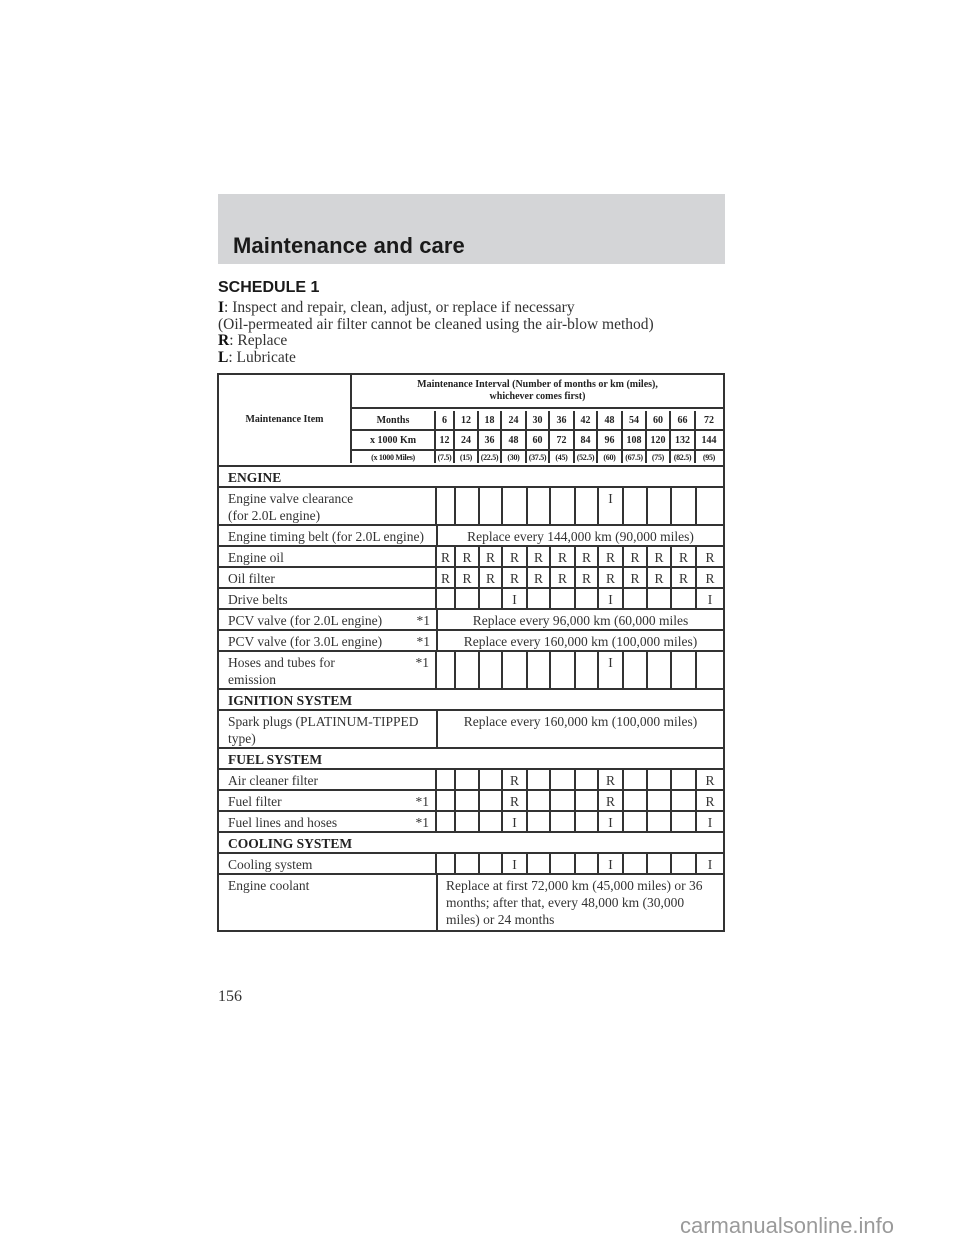 Image resolution: width=960 pixels, height=1242 pixels. I want to click on month-cell: 30, so click(538, 420).